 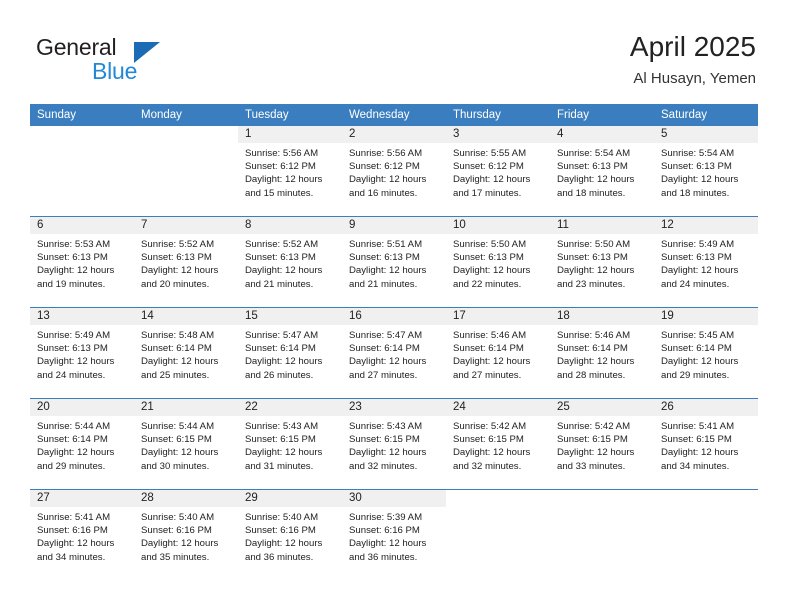 What do you see at coordinates (386, 153) in the screenshot?
I see `day-detail-line: Sunrise: 5:56 AM` at bounding box center [386, 153].